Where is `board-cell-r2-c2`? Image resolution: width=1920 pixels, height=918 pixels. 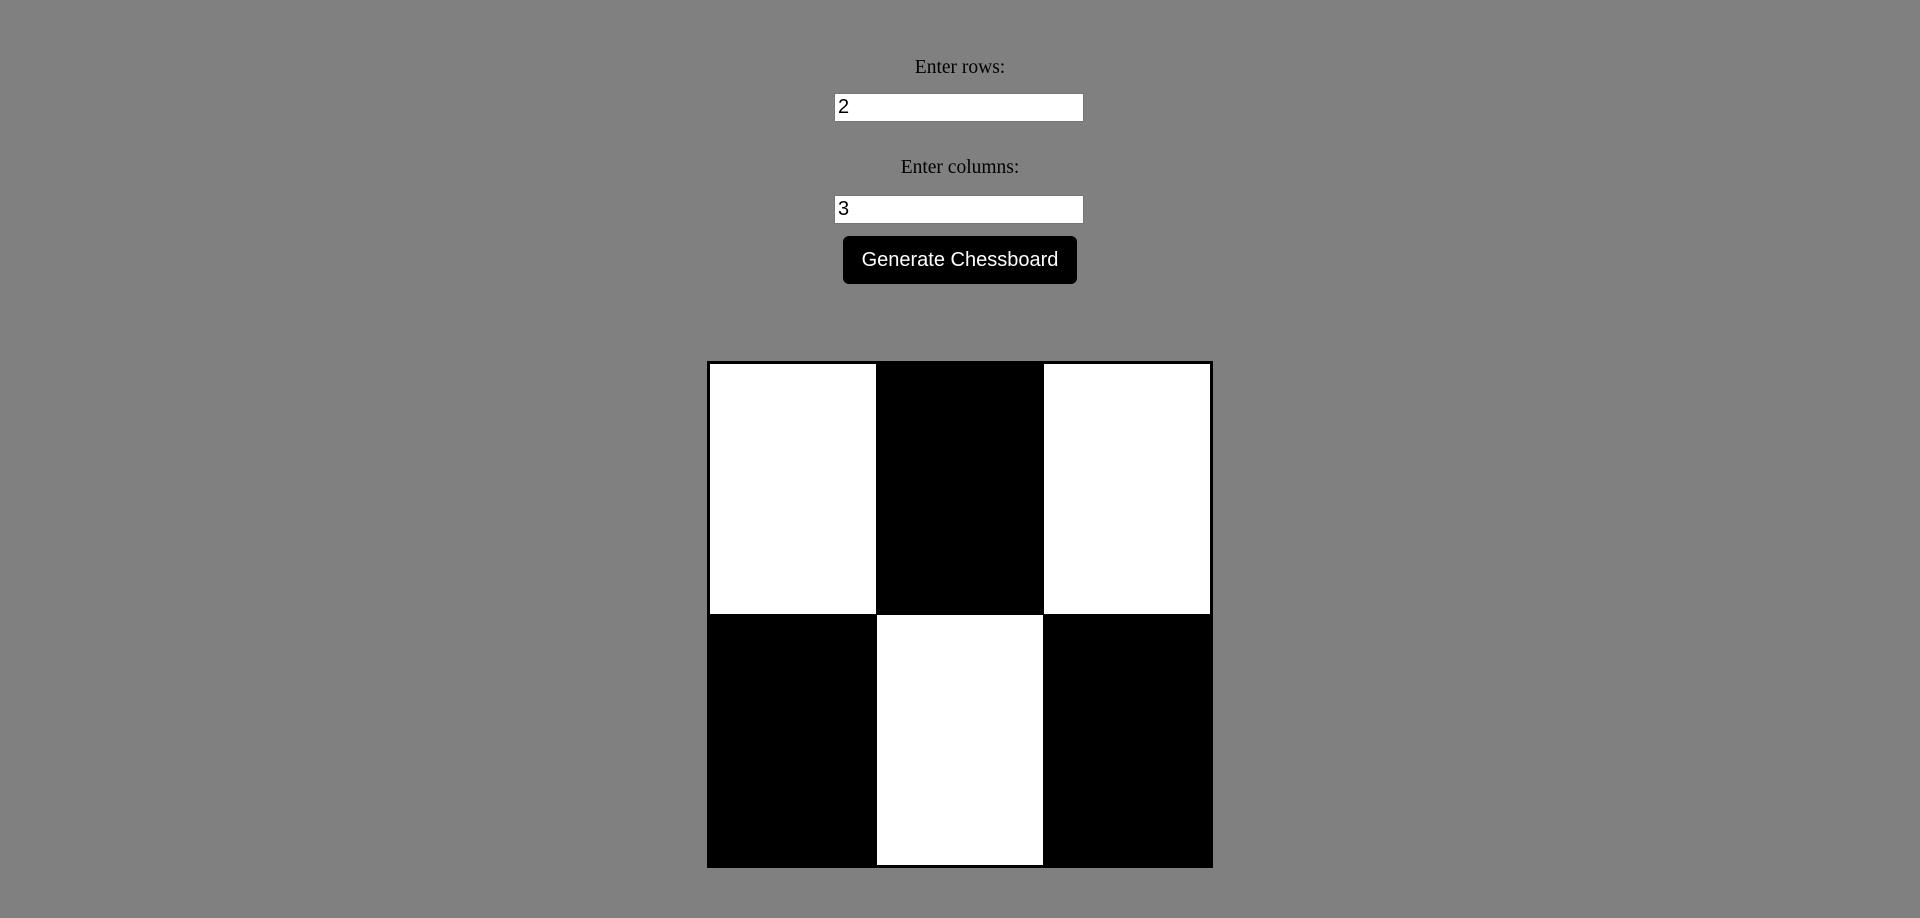 board-cell-r2-c2 is located at coordinates (960, 740).